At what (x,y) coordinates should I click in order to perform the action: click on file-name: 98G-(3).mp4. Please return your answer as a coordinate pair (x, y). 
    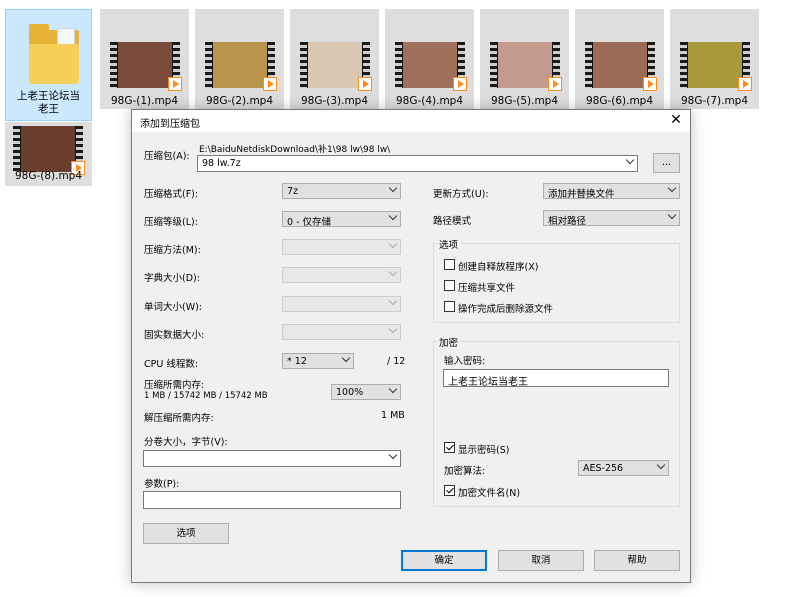
    Looking at the image, I should click on (334, 101).